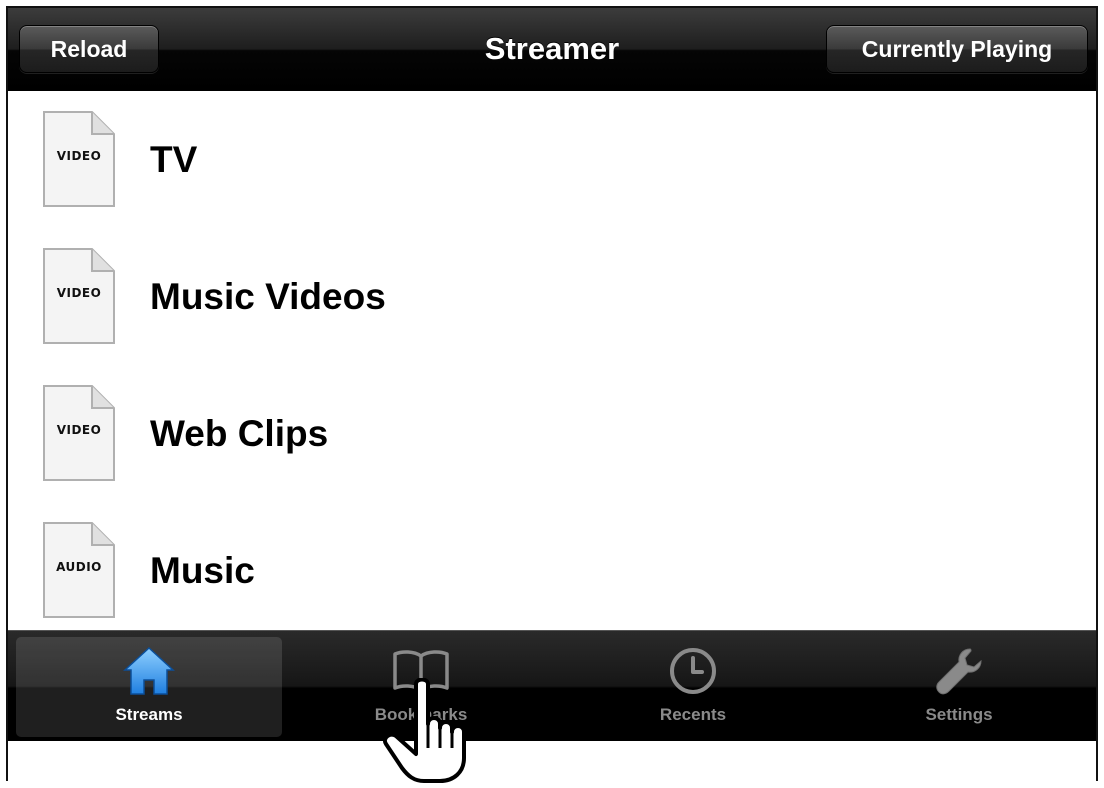 The image size is (1104, 788). Describe the element at coordinates (239, 433) in the screenshot. I see `list-item-label: Web Clips` at that location.